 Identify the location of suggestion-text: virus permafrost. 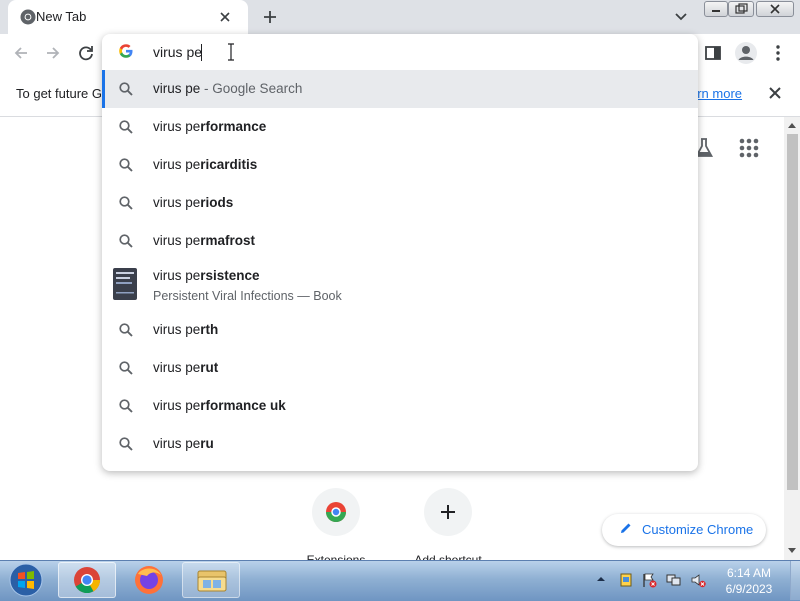
(204, 240).